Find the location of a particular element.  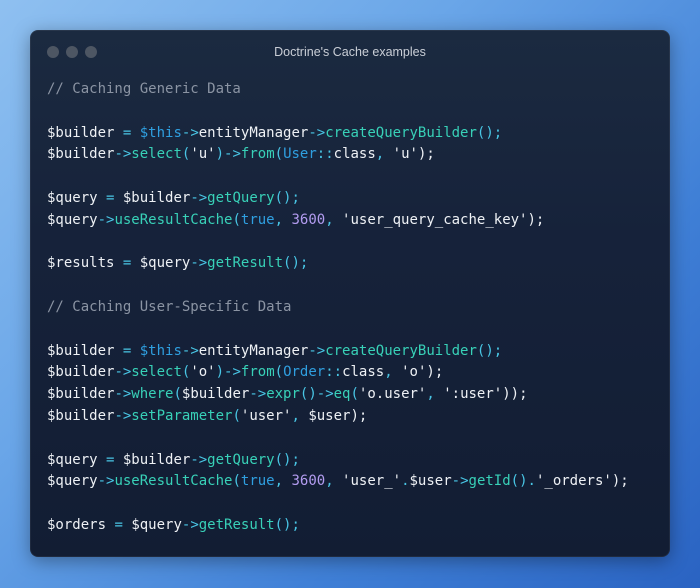

code-token-op: . is located at coordinates (405, 481).